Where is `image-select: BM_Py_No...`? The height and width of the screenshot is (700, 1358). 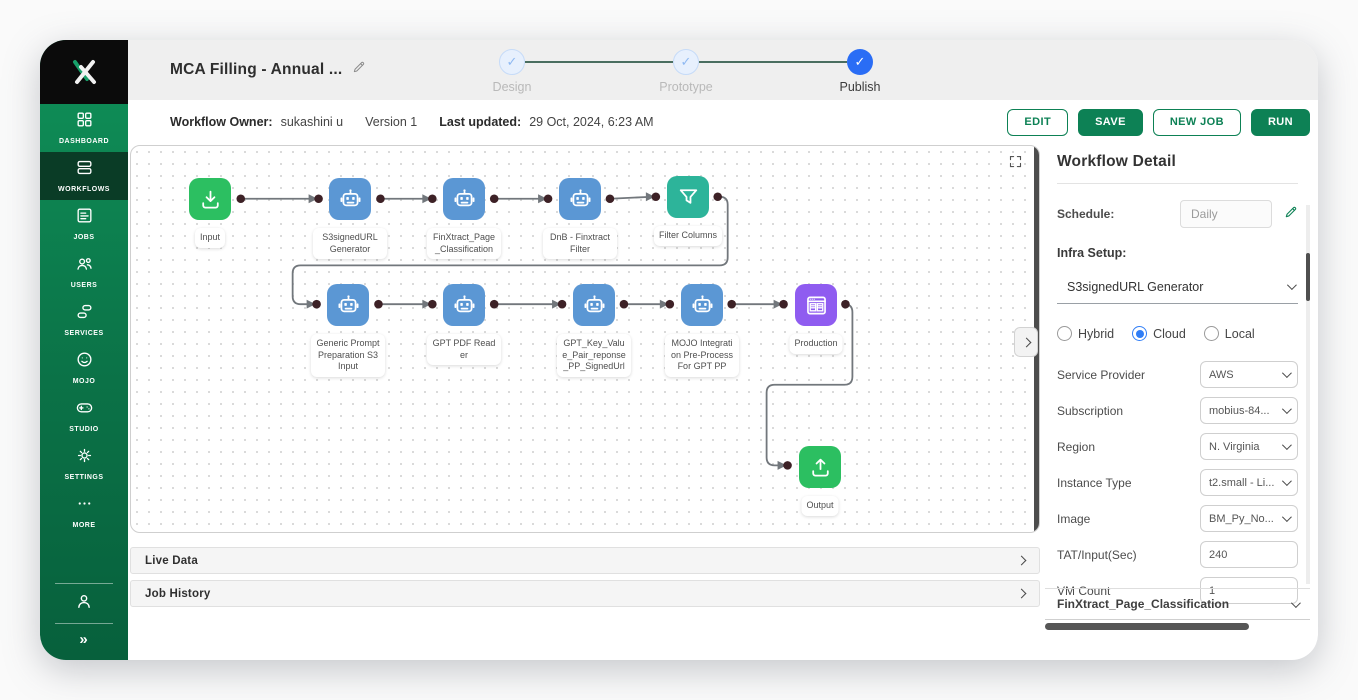
image-select: BM_Py_No... is located at coordinates (1249, 518).